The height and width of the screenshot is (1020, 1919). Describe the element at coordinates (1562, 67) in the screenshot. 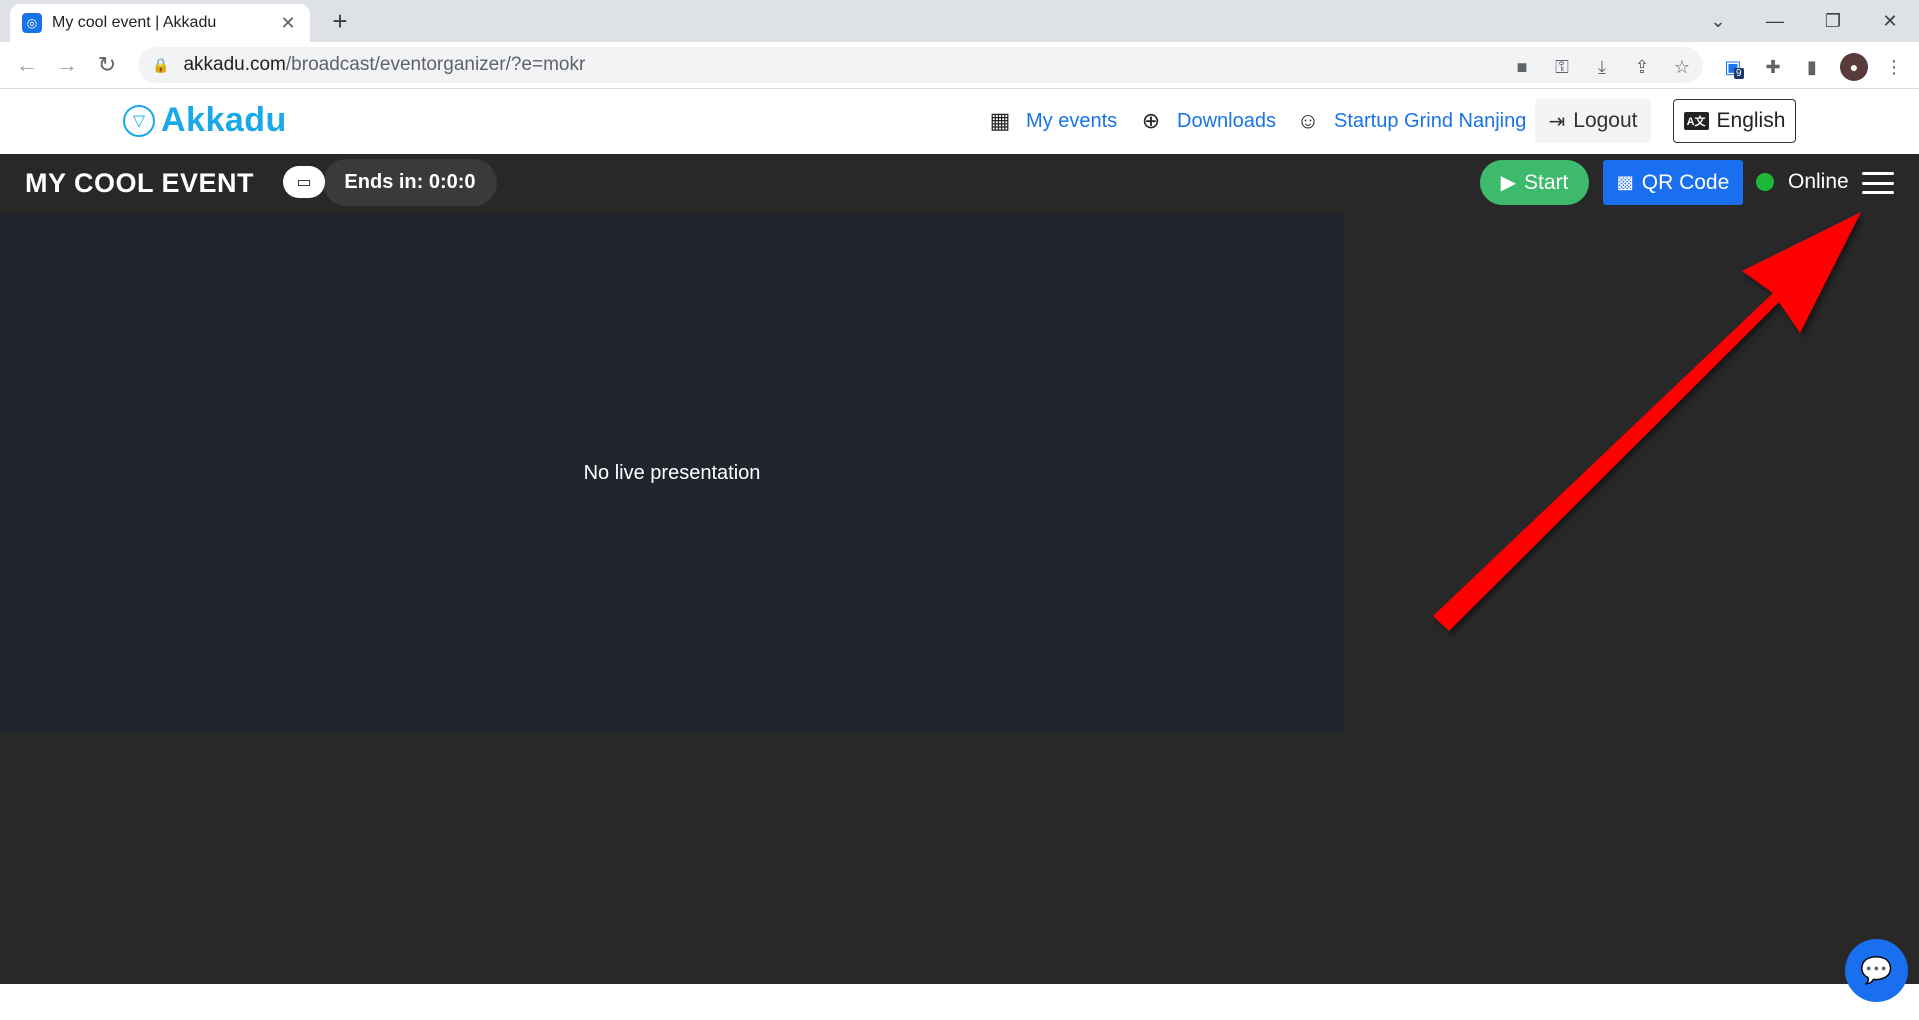

I see `key-icon: ⚿` at that location.